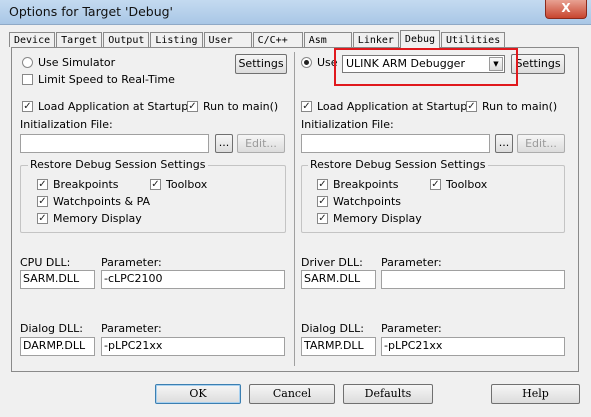  I want to click on right-toolbox-checkbox: ✓, so click(435, 184).